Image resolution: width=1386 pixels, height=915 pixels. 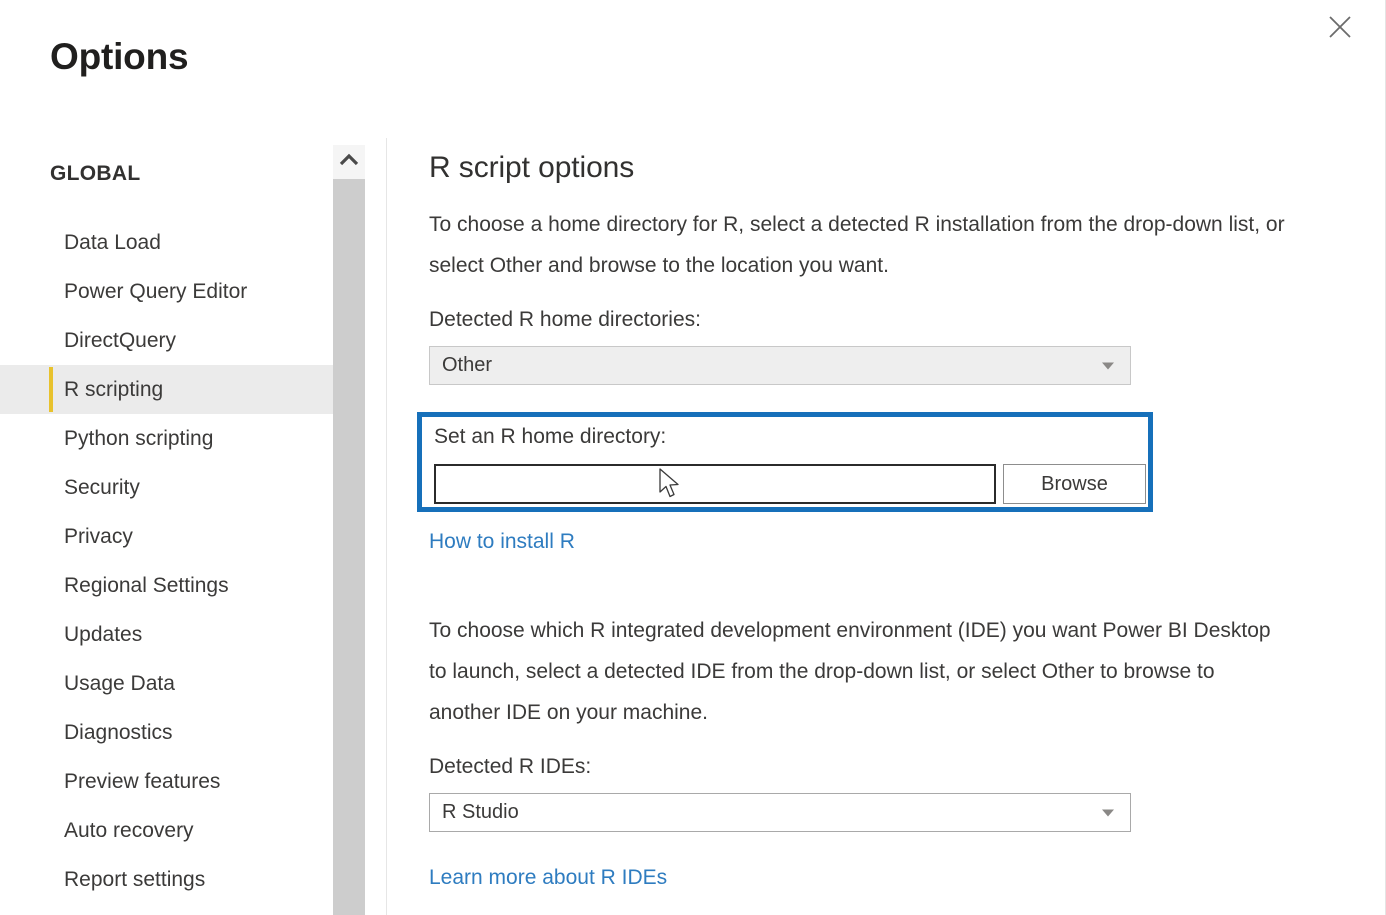 I want to click on sidebar-item-label: Report settings, so click(x=135, y=879).